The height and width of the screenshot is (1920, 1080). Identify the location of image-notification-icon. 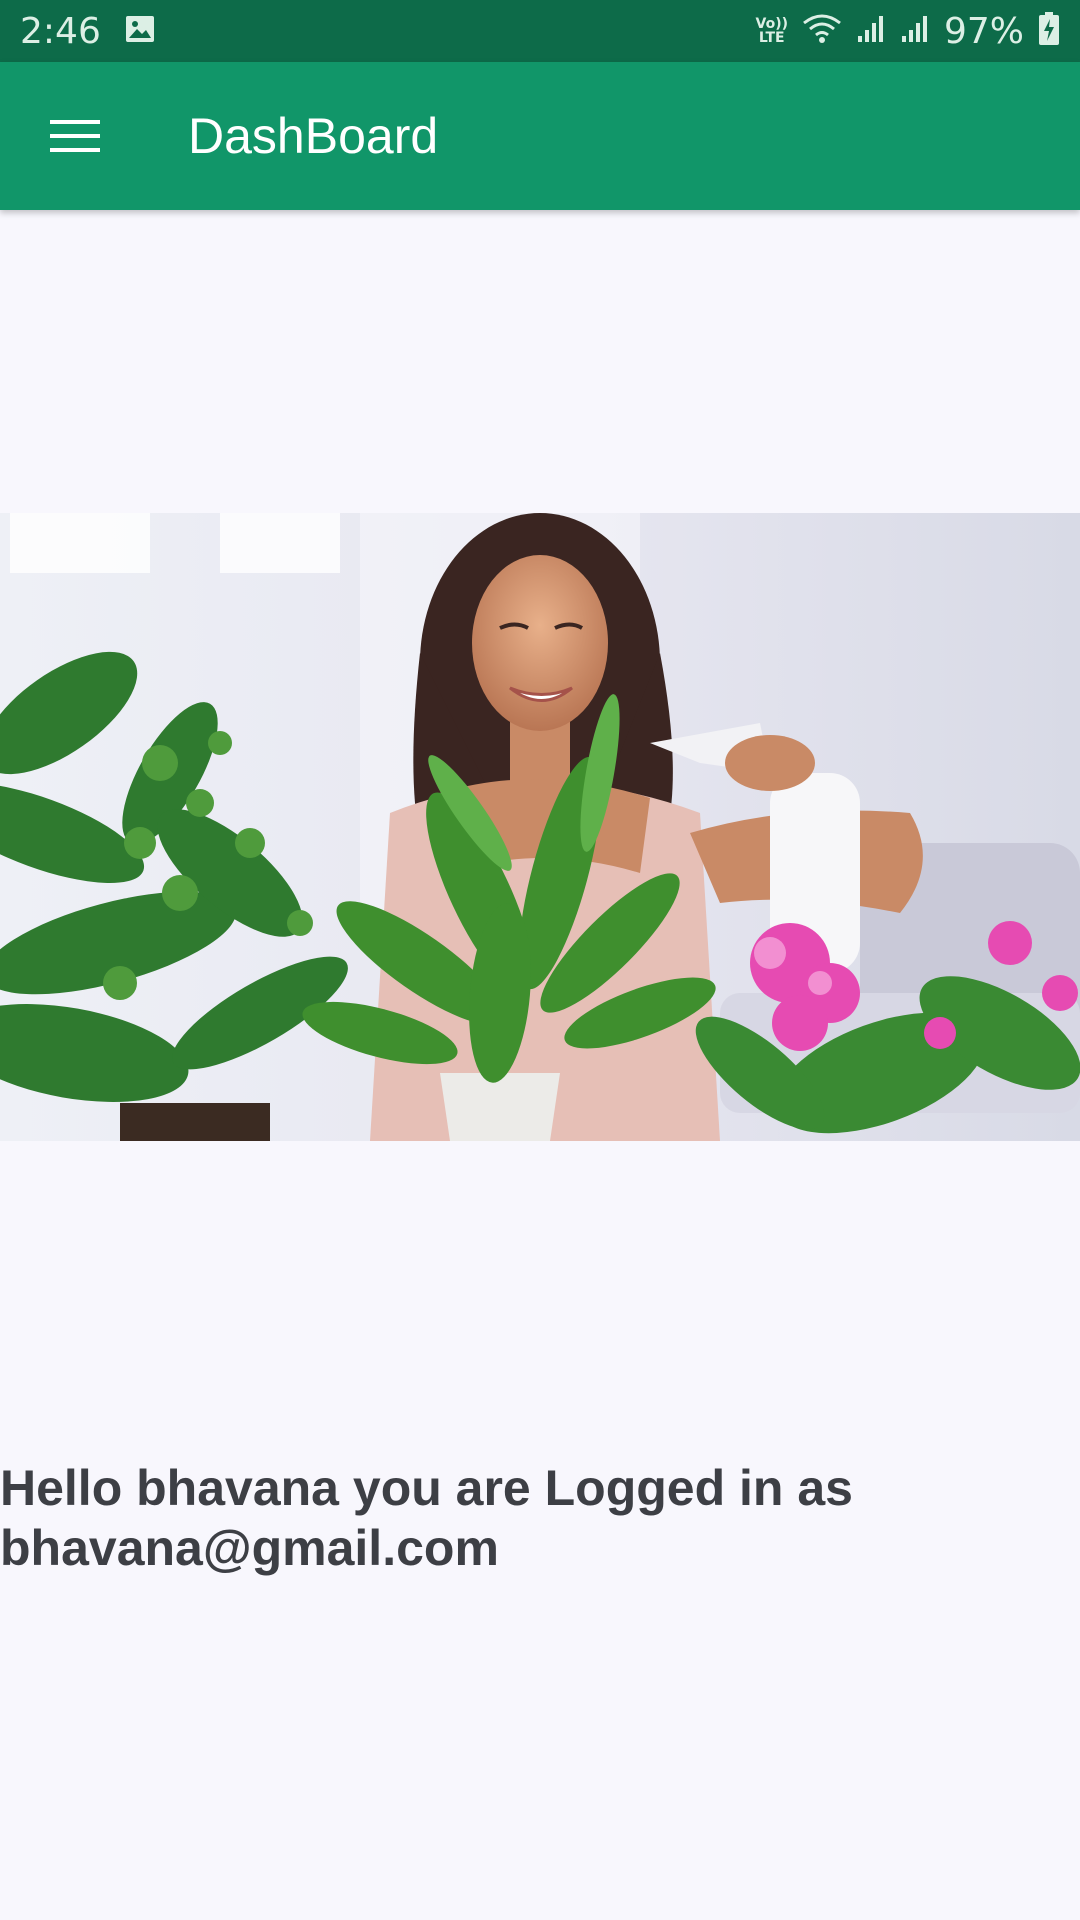
(140, 31).